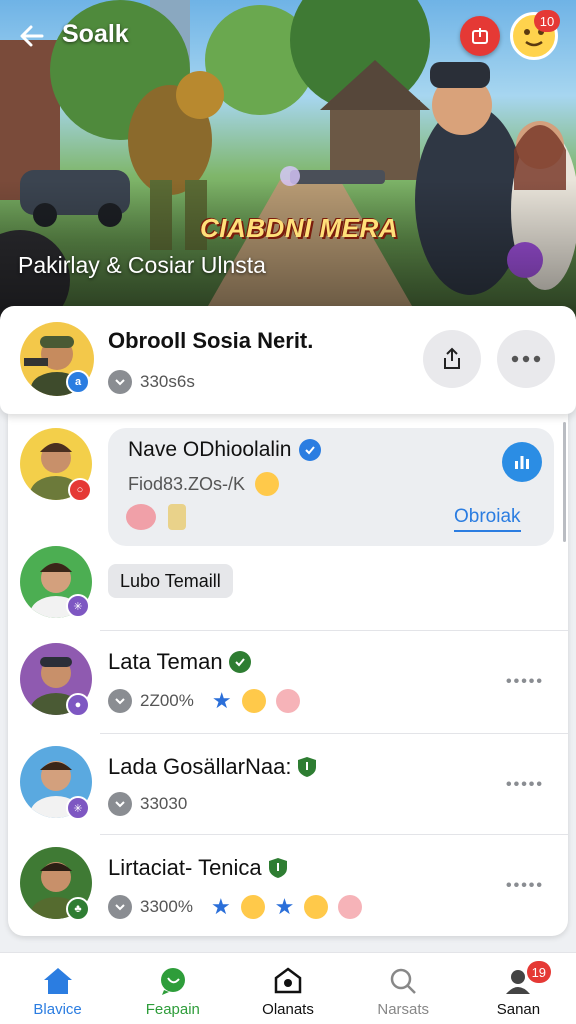 This screenshot has height=1024, width=576. Describe the element at coordinates (204, 701) in the screenshot. I see `member-stat: 2Z00% ★` at that location.